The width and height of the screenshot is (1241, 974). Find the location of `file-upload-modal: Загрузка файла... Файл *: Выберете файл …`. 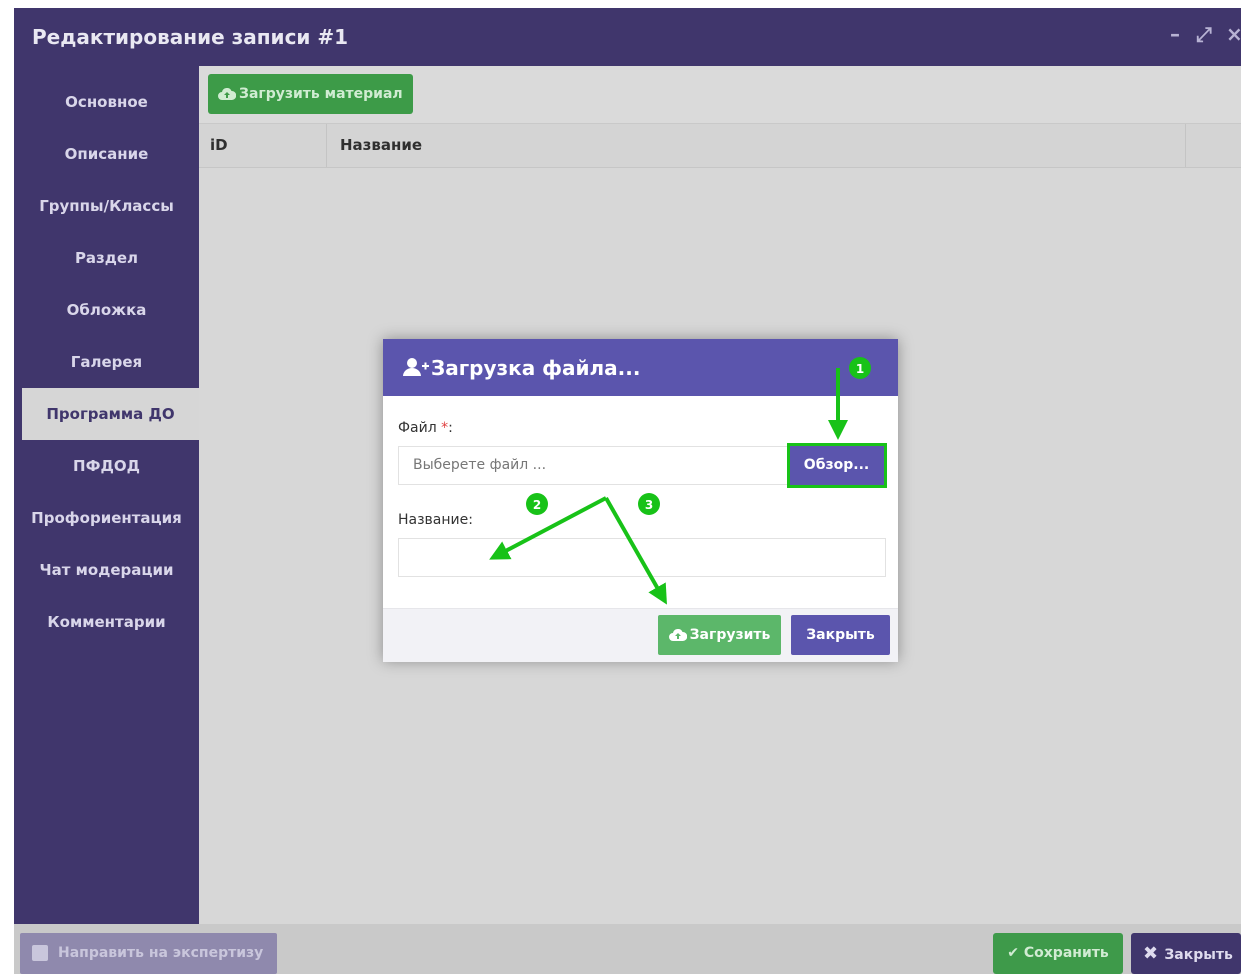

file-upload-modal: Загрузка файла... Файл *: Выберете файл … is located at coordinates (640, 500).